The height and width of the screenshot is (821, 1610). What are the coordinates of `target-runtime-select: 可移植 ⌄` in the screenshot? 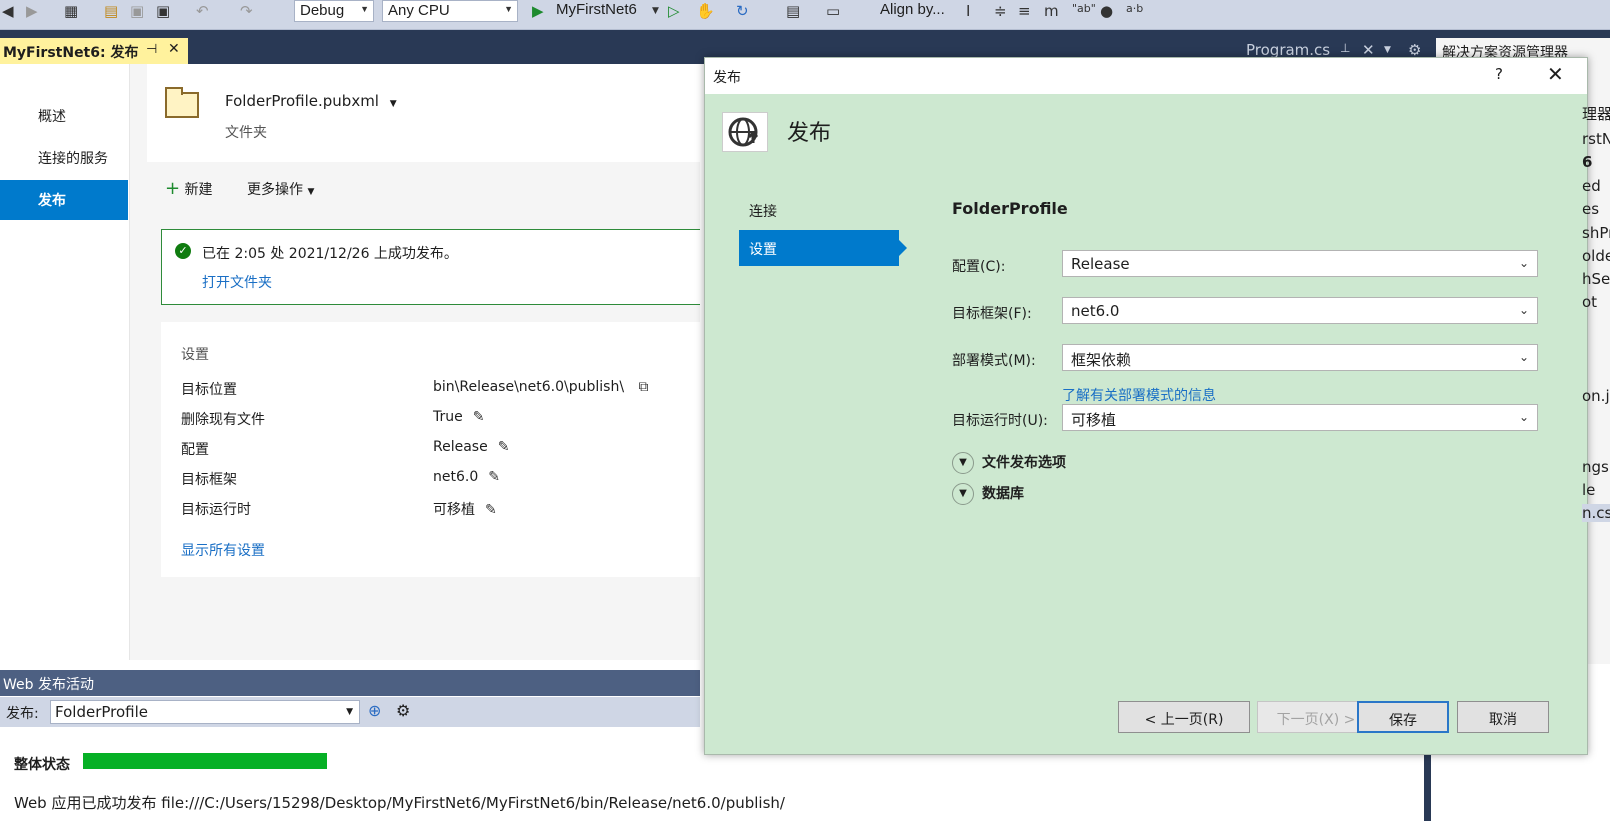 It's located at (1300, 417).